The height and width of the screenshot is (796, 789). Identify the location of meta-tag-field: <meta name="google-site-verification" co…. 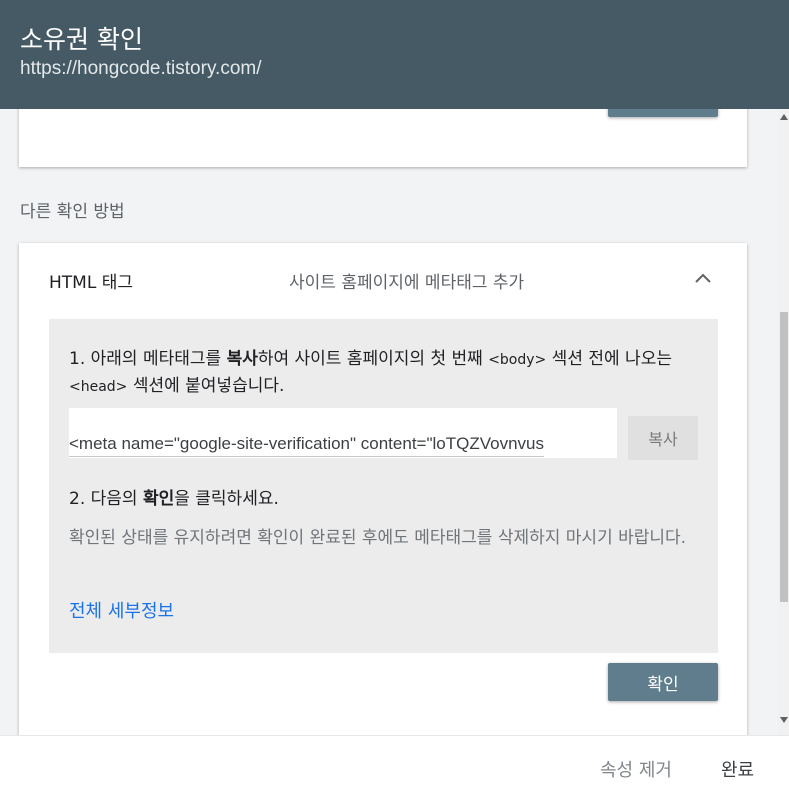
(343, 433).